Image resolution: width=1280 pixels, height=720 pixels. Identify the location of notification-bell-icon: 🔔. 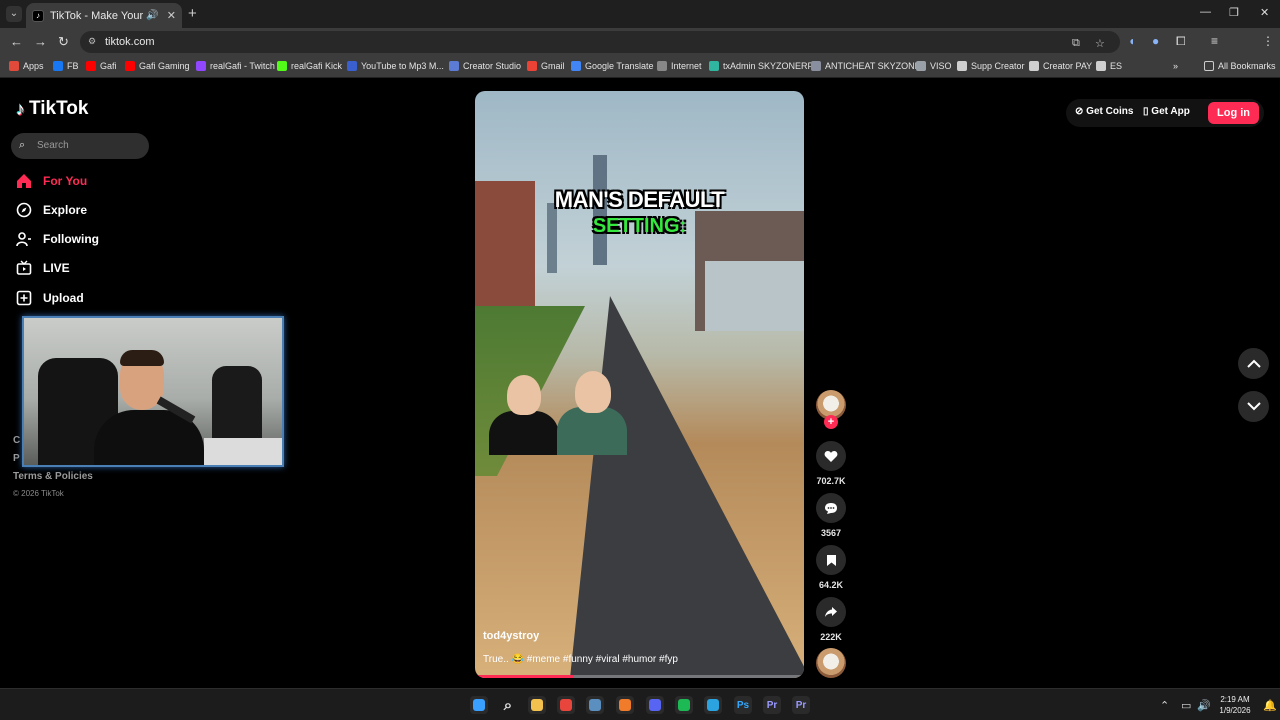
(1270, 705).